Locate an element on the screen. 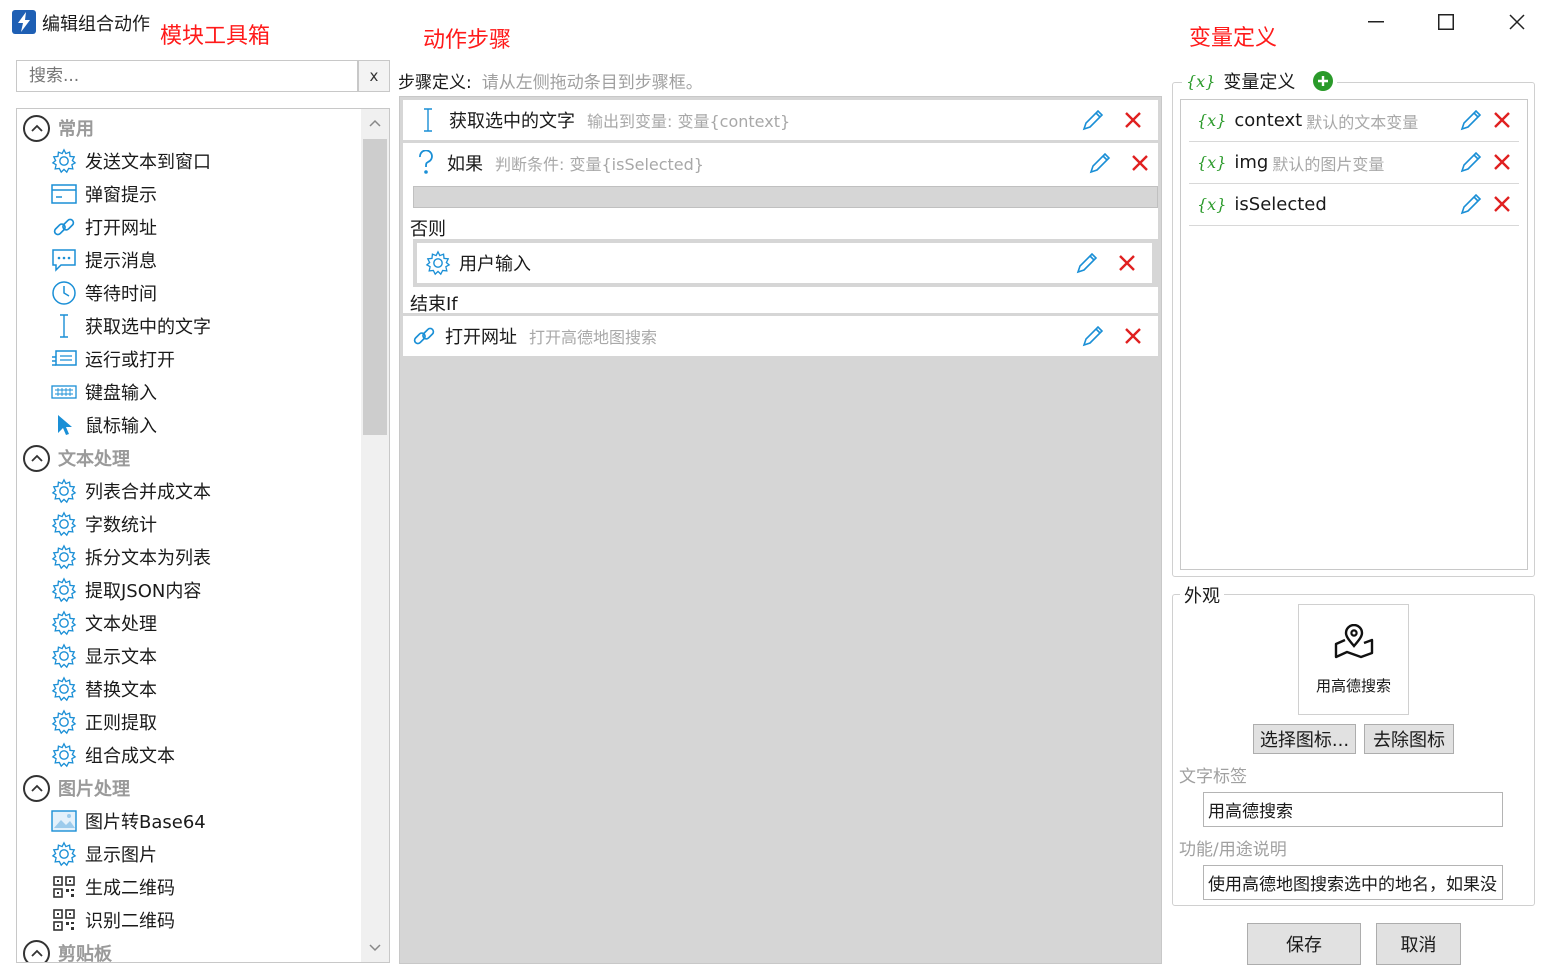 Image resolution: width=1553 pixels, height=980 pixels. toolbox-item-label: 键盘输入 is located at coordinates (121, 393).